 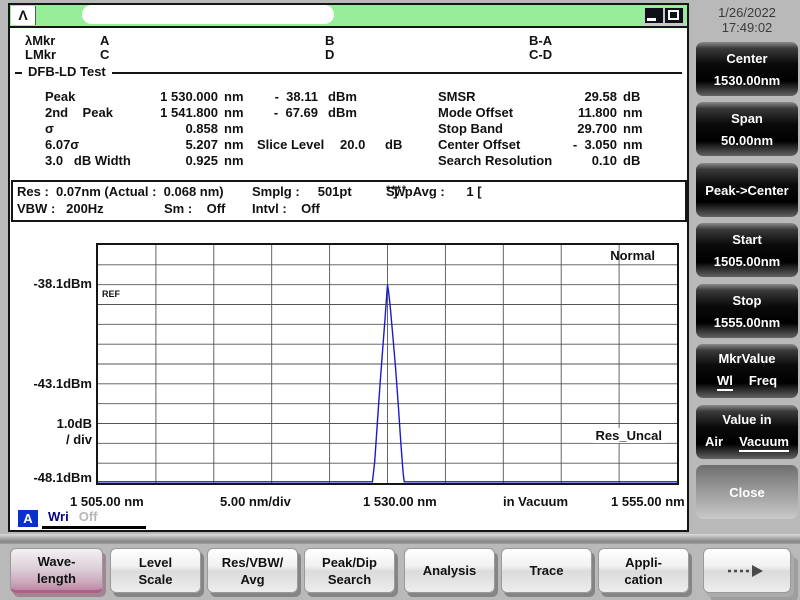 I want to click on smsr-label: SMSR, so click(x=457, y=96).